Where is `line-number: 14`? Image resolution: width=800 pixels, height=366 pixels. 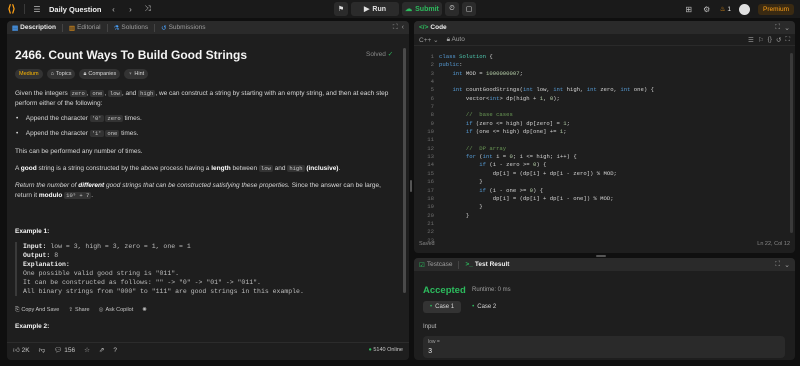
line-number: 14 is located at coordinates (430, 165).